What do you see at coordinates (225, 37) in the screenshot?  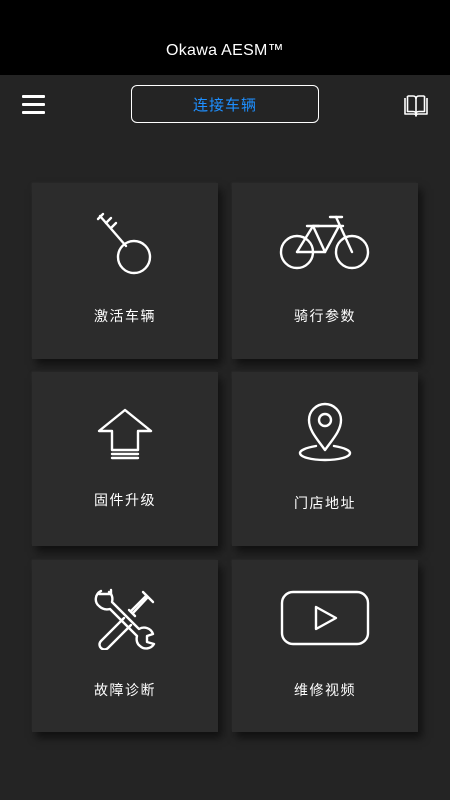 I see `app-title-bar: Okawa AESM™` at bounding box center [225, 37].